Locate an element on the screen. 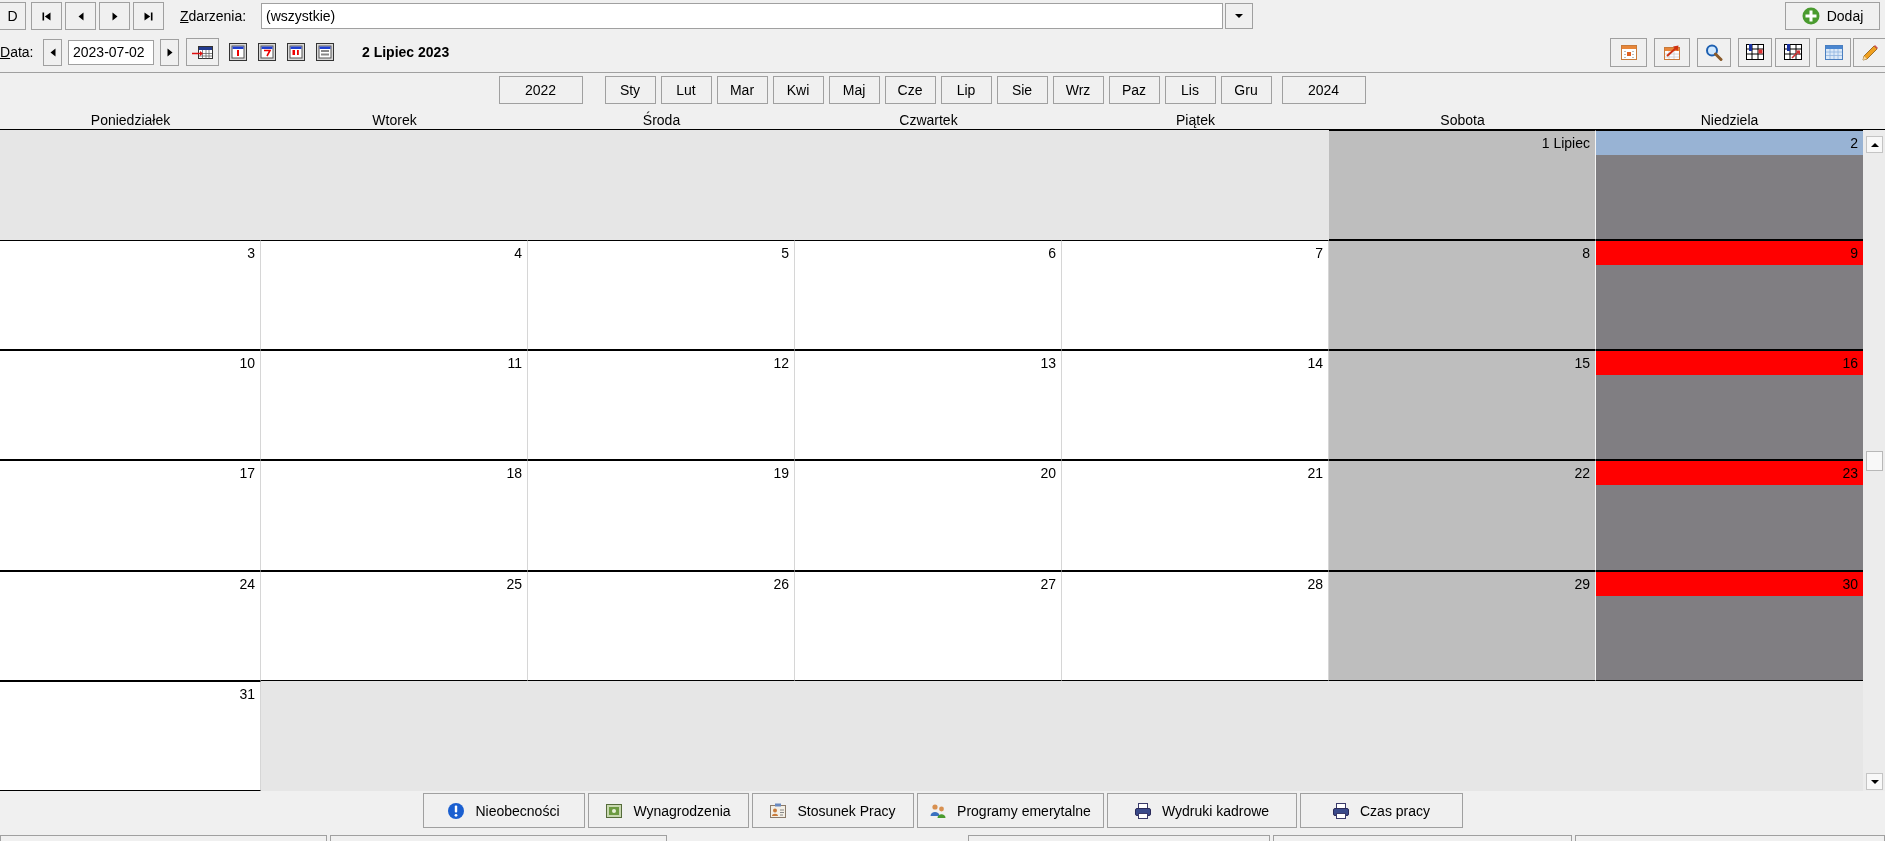 This screenshot has height=841, width=1885. first-button is located at coordinates (46, 16).